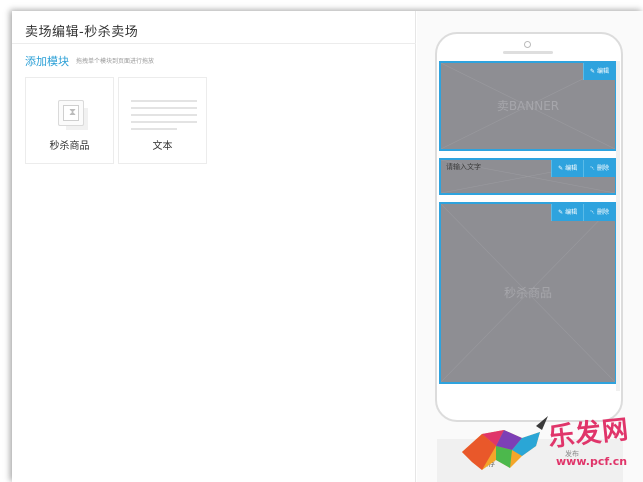 The height and width of the screenshot is (482, 643). I want to click on add-module-label: 添加模块, so click(47, 61).